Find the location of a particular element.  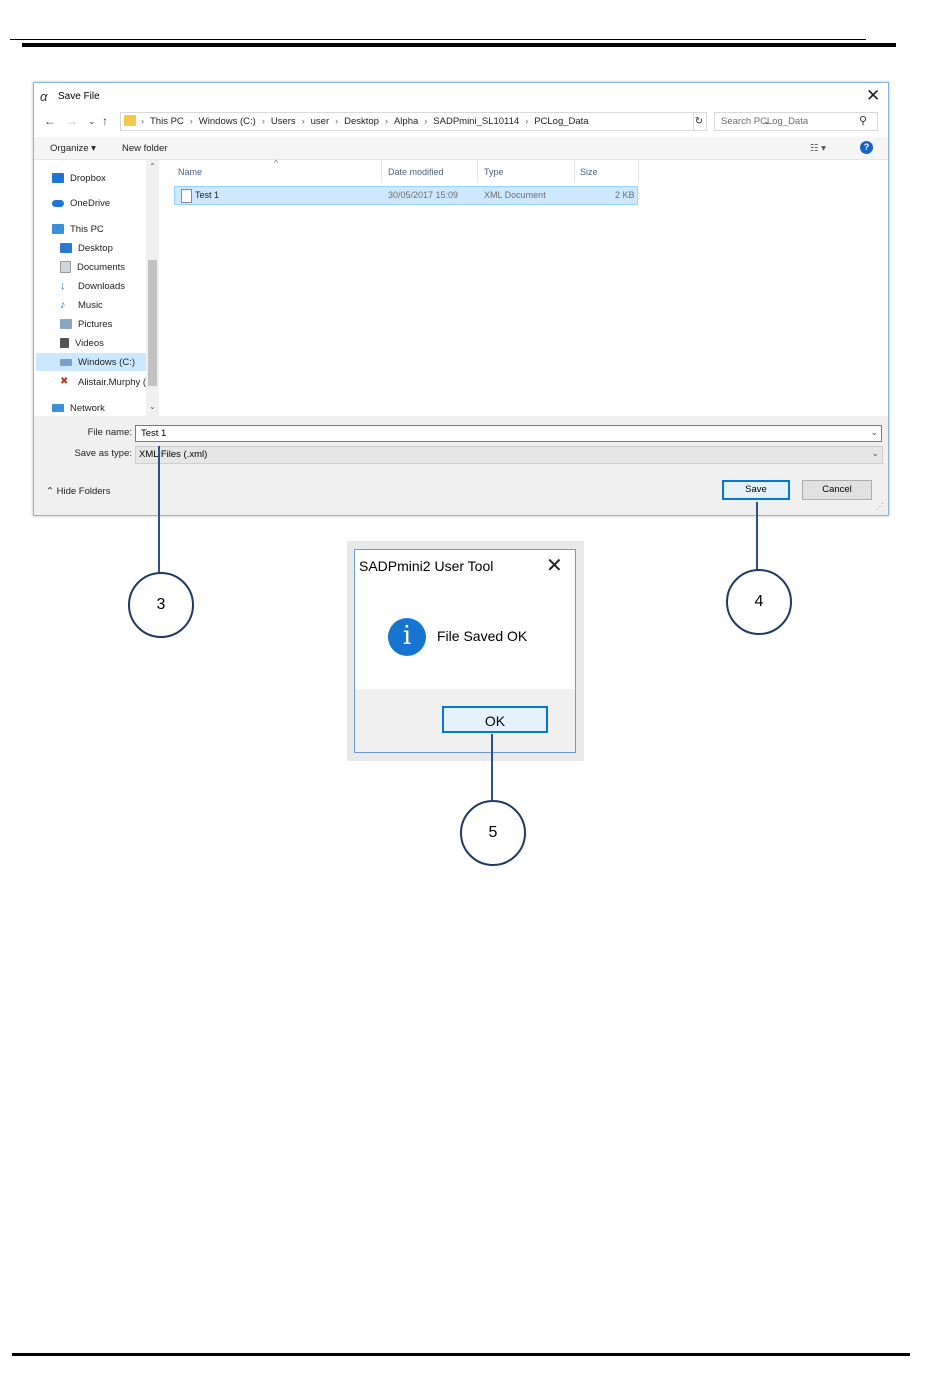

resize-grip-icon: ⋰ is located at coordinates (880, 506).